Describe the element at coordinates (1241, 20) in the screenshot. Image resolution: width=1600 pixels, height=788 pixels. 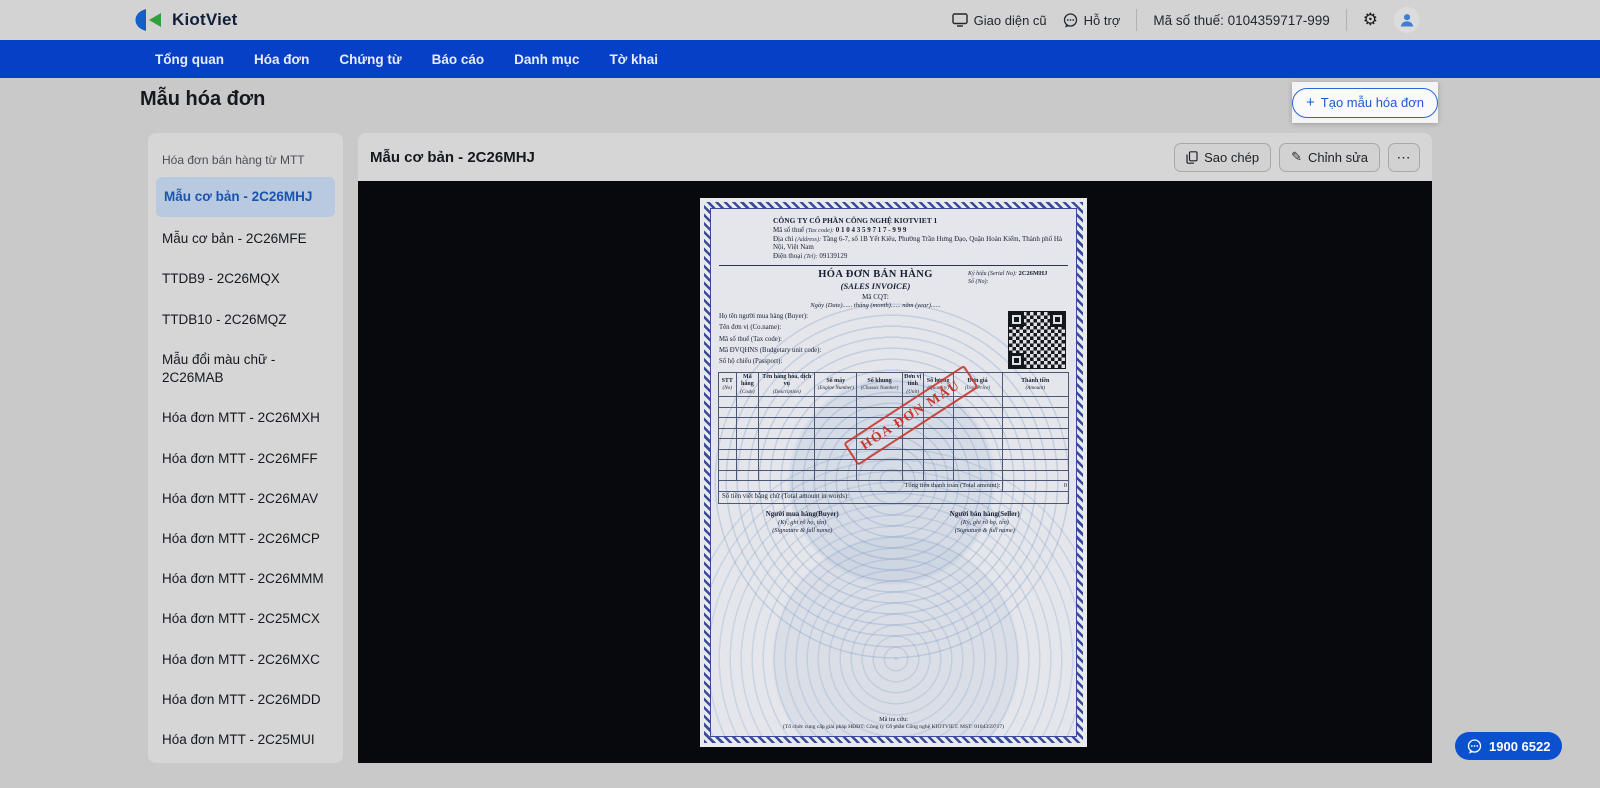
I see `tax-code-text: Mã số thuế: 0104359717-999` at that location.